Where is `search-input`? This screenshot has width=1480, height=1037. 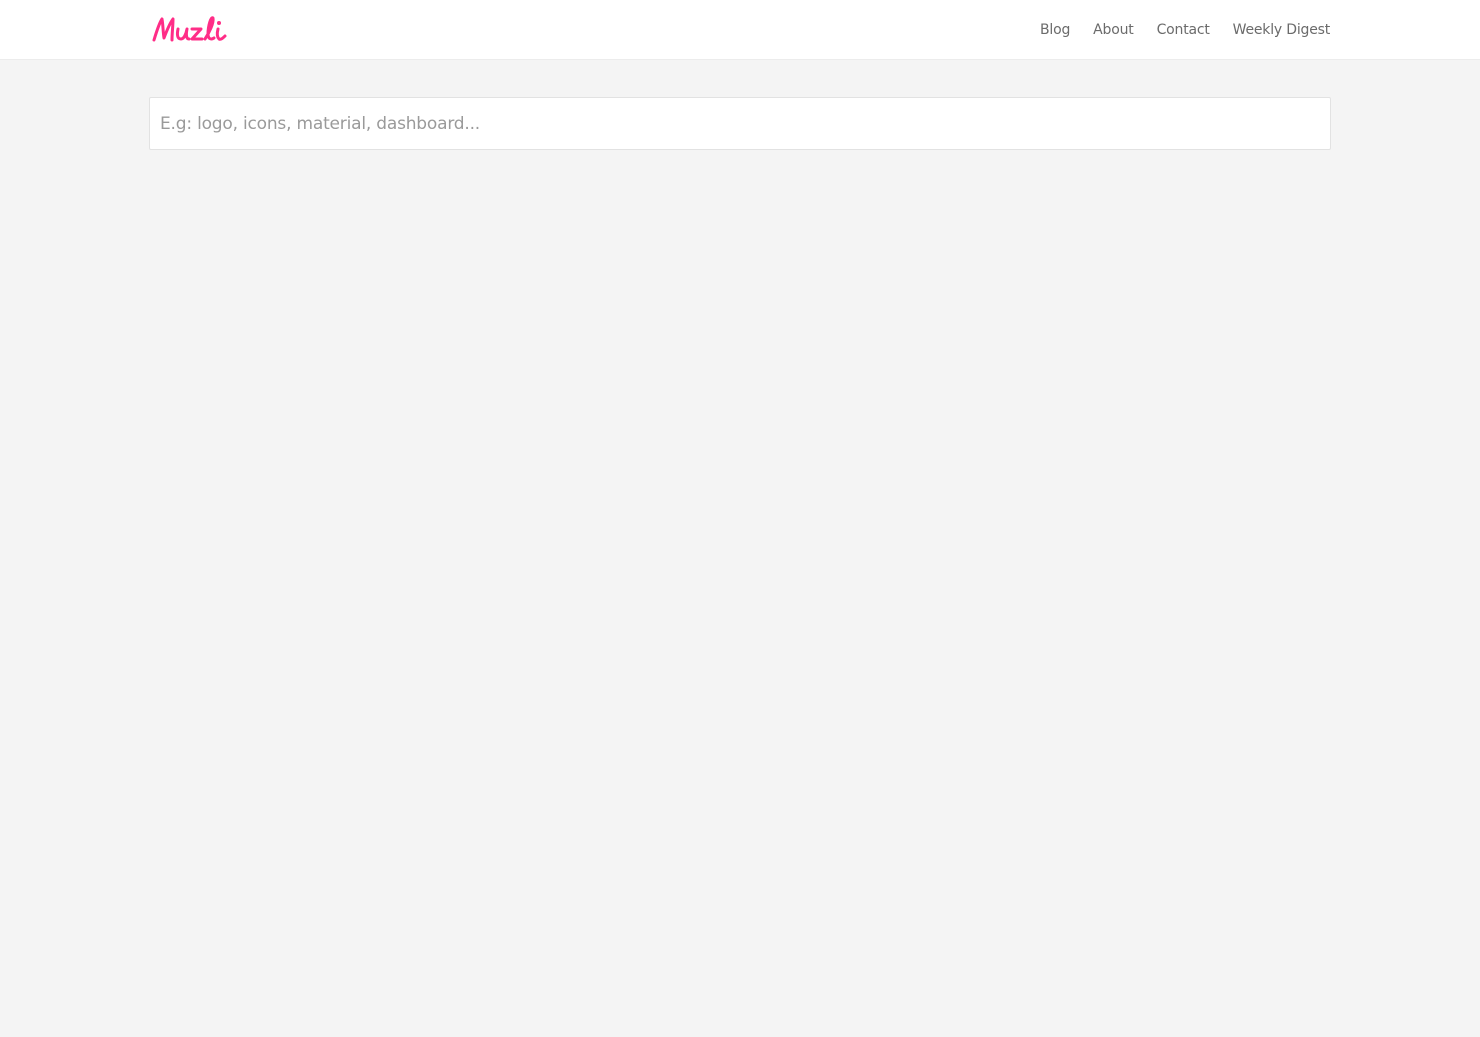
search-input is located at coordinates (740, 123).